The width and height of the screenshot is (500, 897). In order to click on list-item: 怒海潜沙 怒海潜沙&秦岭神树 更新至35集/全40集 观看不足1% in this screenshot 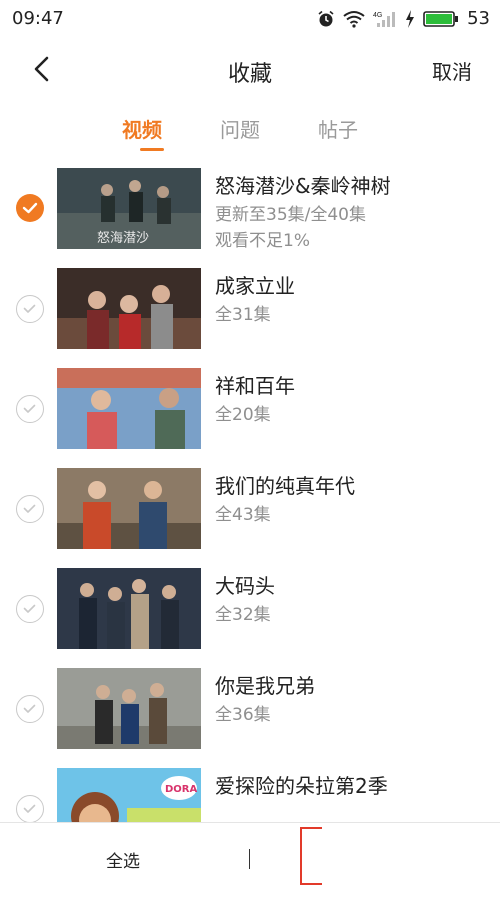, I will do `click(250, 218)`.